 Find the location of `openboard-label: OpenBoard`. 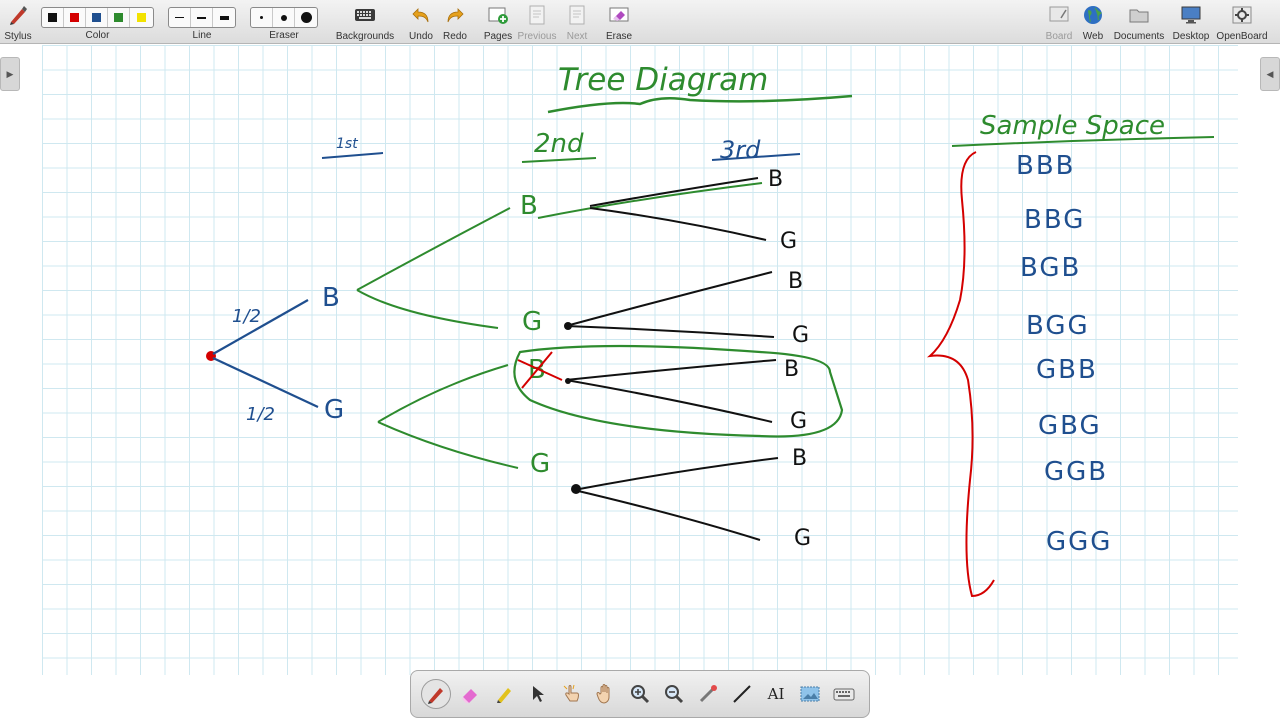

openboard-label: OpenBoard is located at coordinates (1242, 36).